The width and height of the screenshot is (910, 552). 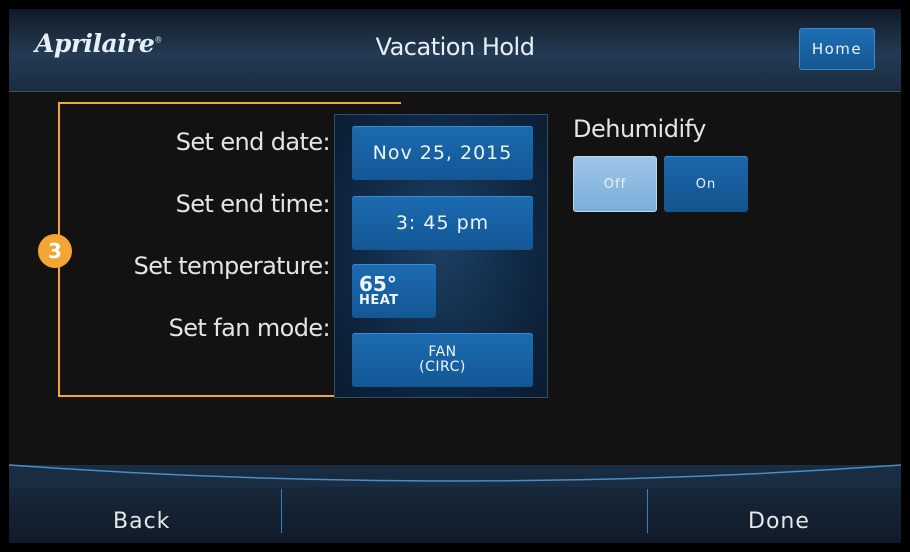 What do you see at coordinates (455, 475) in the screenshot?
I see `footer-curve` at bounding box center [455, 475].